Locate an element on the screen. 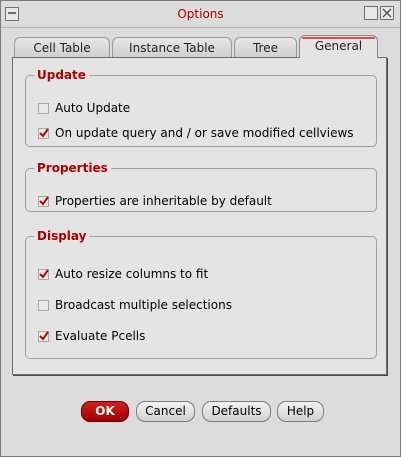  maximize-button is located at coordinates (371, 13).